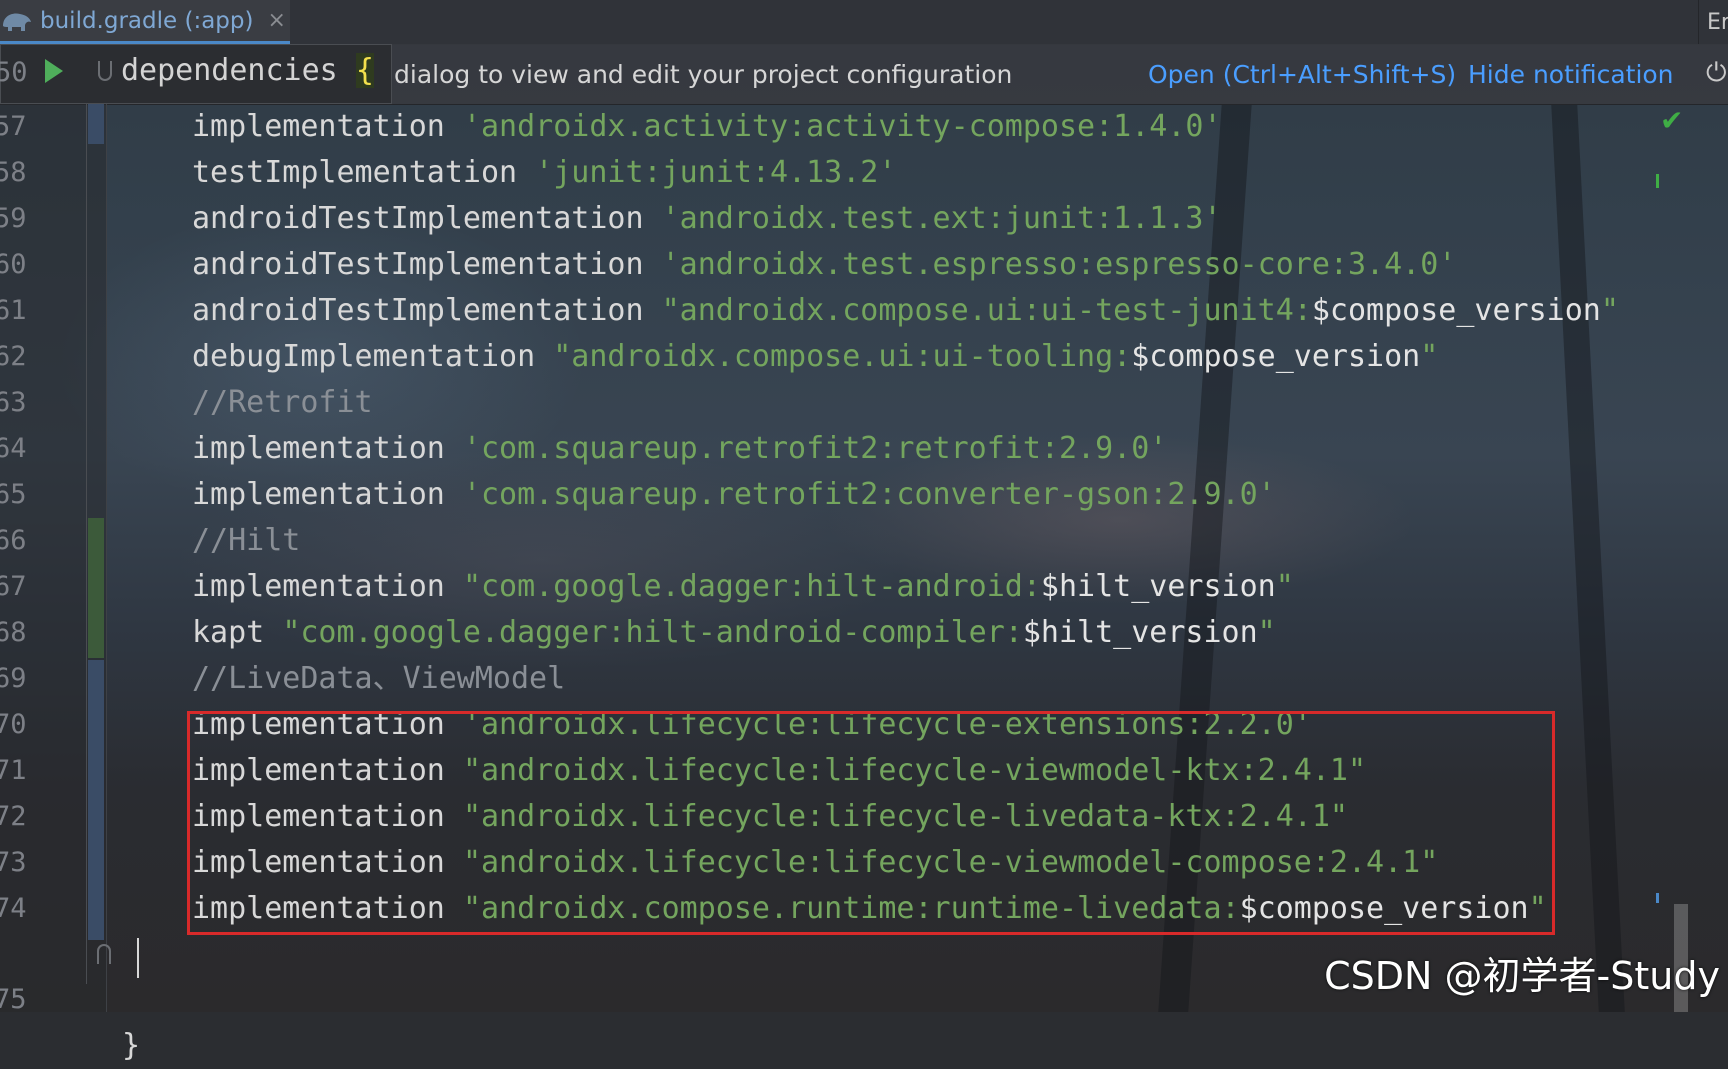  I want to click on line-number: 68, so click(13, 632).